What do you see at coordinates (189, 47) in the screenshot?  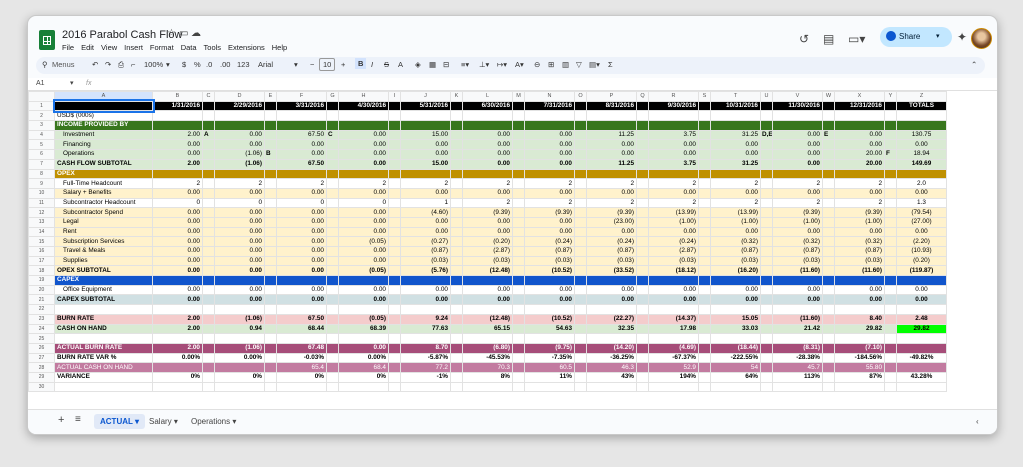 I see `menu-data: Data` at bounding box center [189, 47].